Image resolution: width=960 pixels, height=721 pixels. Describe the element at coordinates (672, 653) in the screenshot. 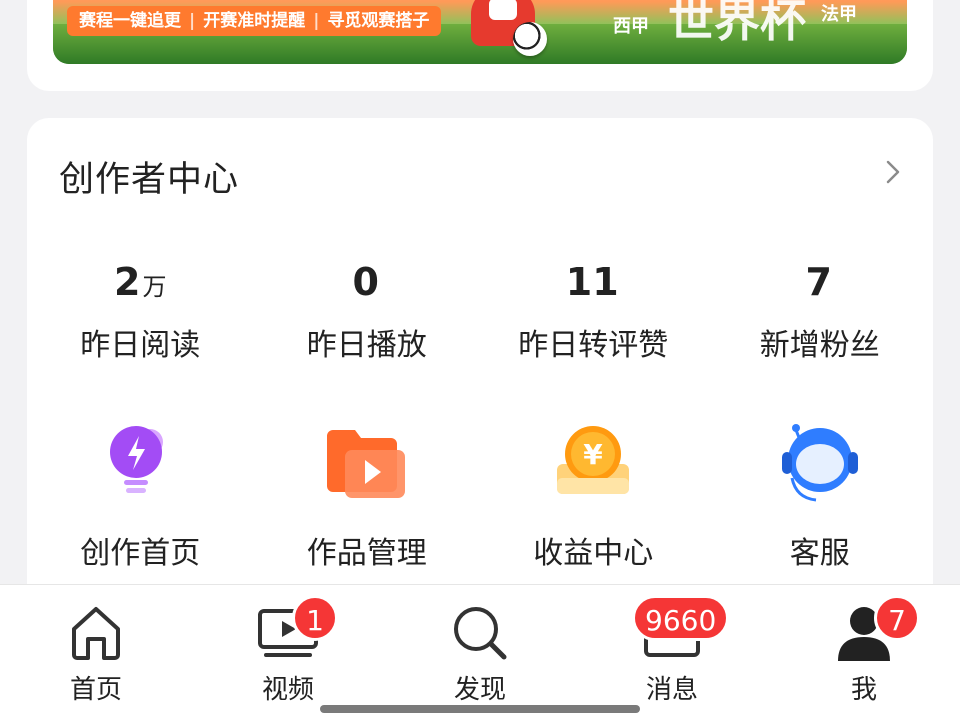

I see `nav-item-messages: 9660 消息` at that location.